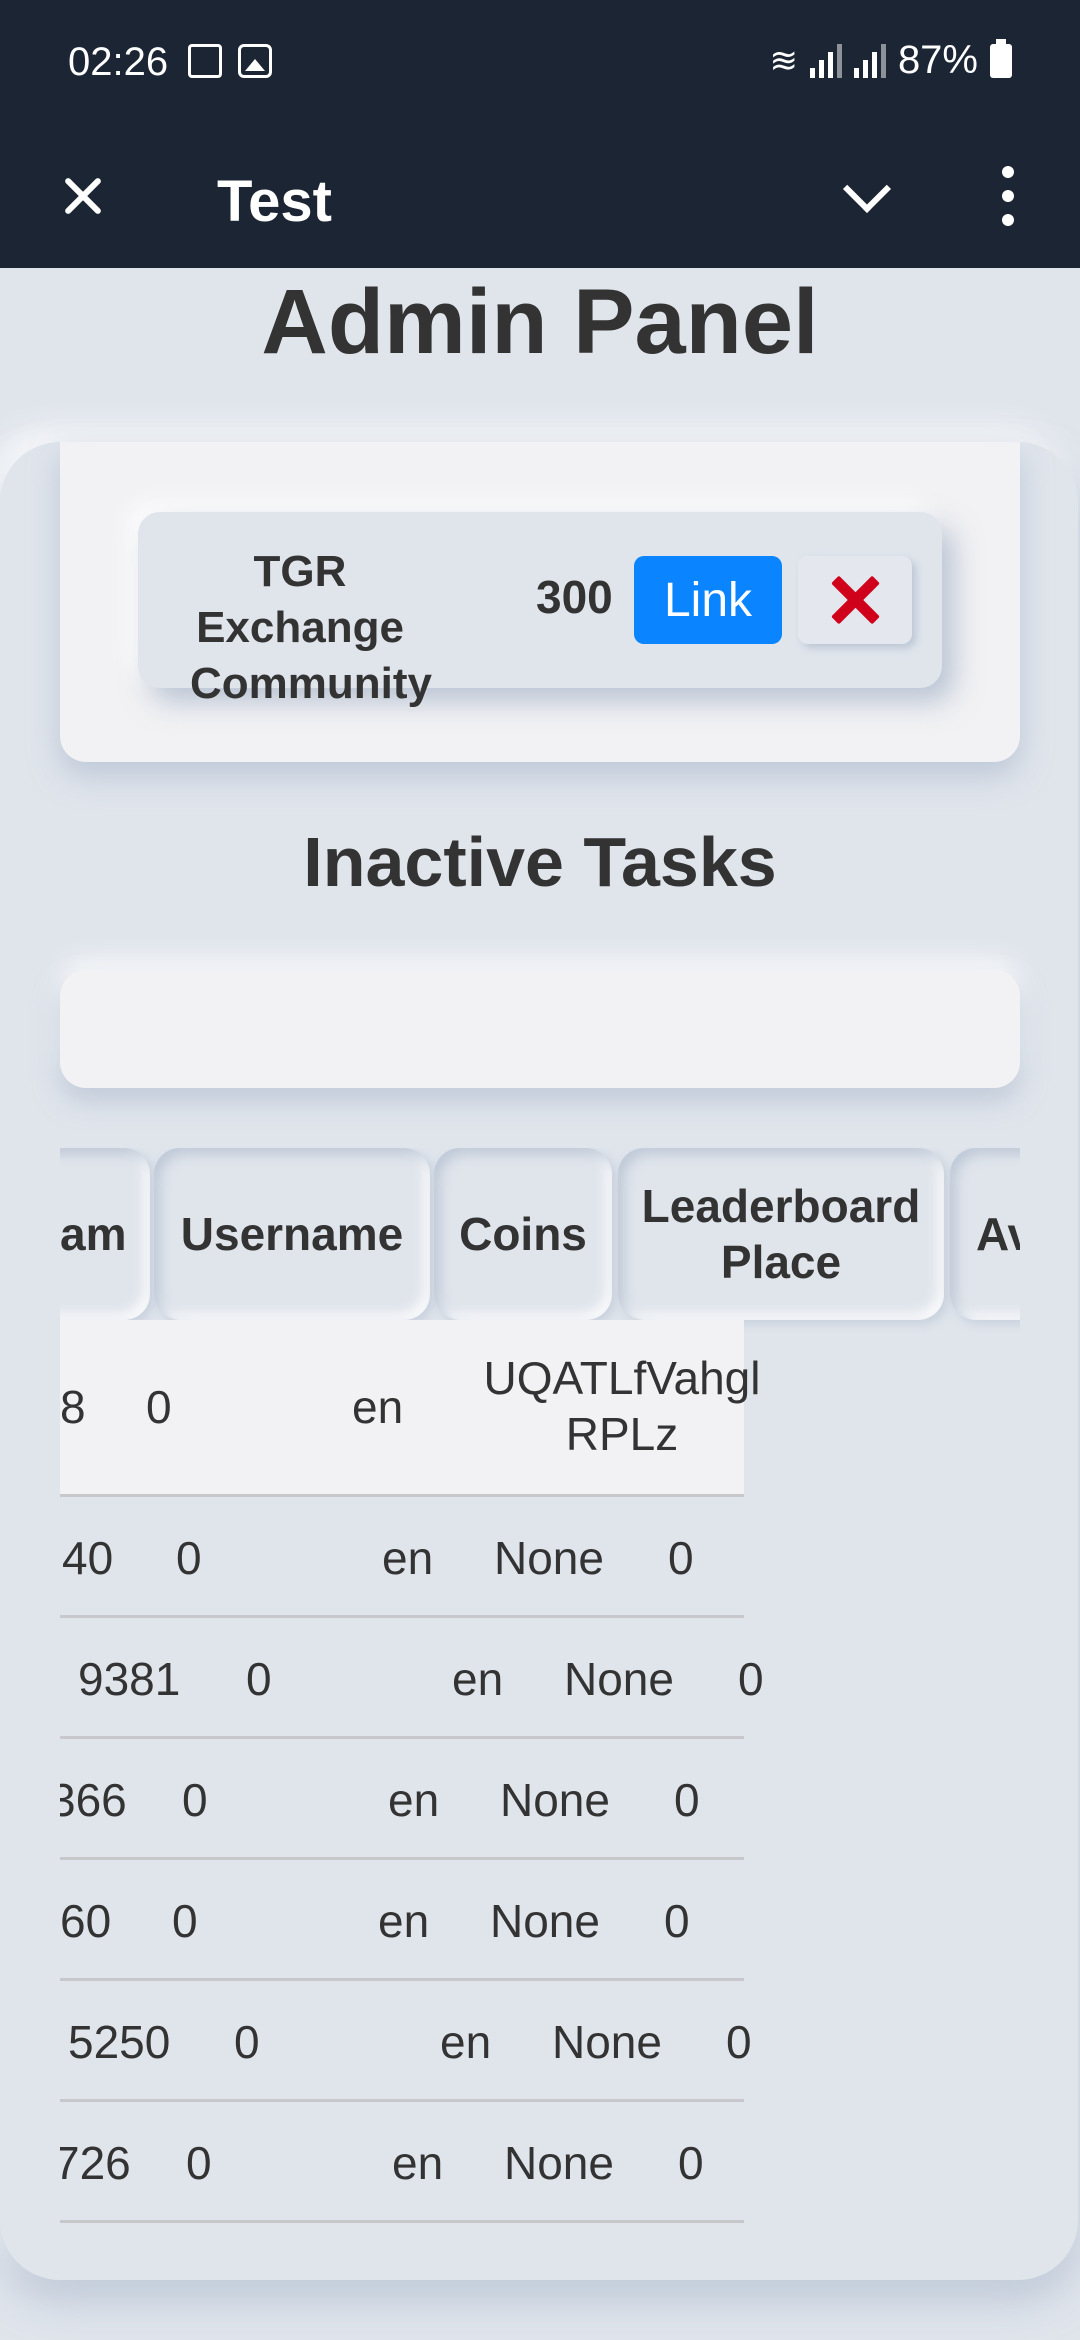 This screenshot has height=2340, width=1080. I want to click on close-icon, so click(84, 196).